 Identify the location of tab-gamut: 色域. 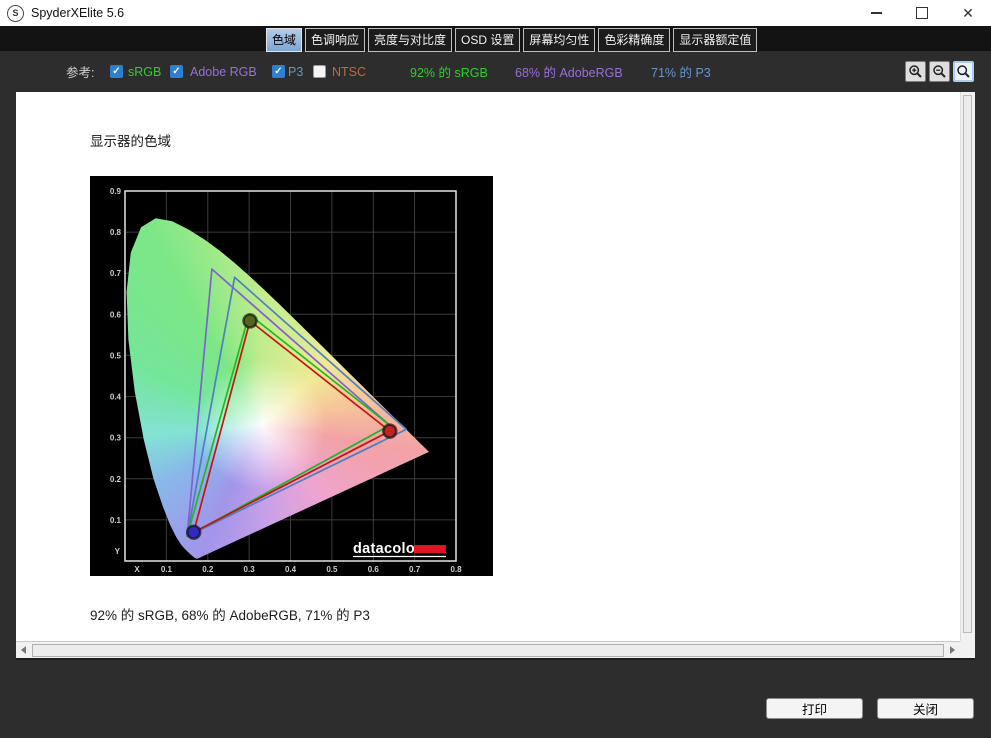
(284, 40).